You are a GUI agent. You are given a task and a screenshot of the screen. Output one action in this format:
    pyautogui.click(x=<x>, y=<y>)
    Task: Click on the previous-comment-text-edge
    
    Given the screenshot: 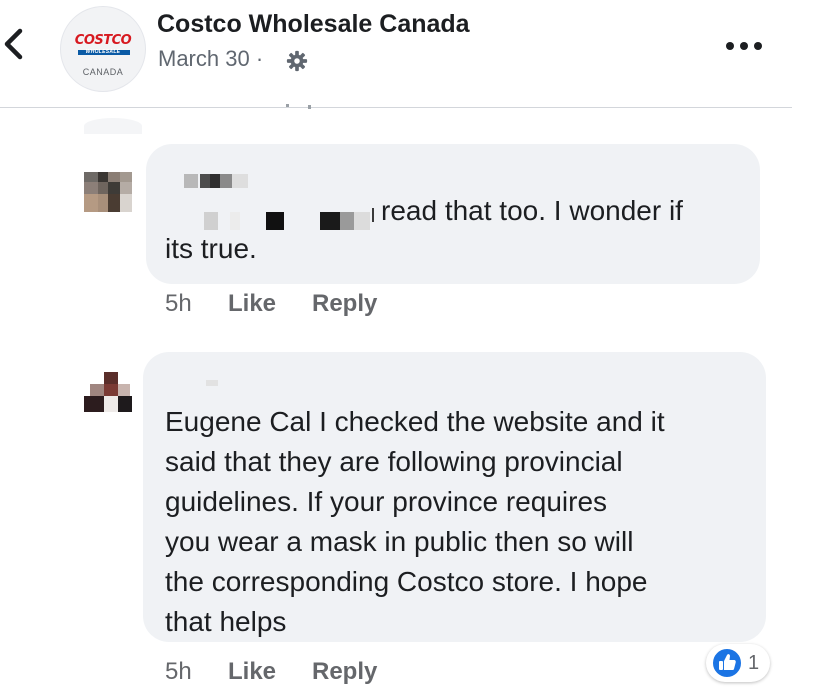 What is the action you would take?
    pyautogui.click(x=298, y=106)
    